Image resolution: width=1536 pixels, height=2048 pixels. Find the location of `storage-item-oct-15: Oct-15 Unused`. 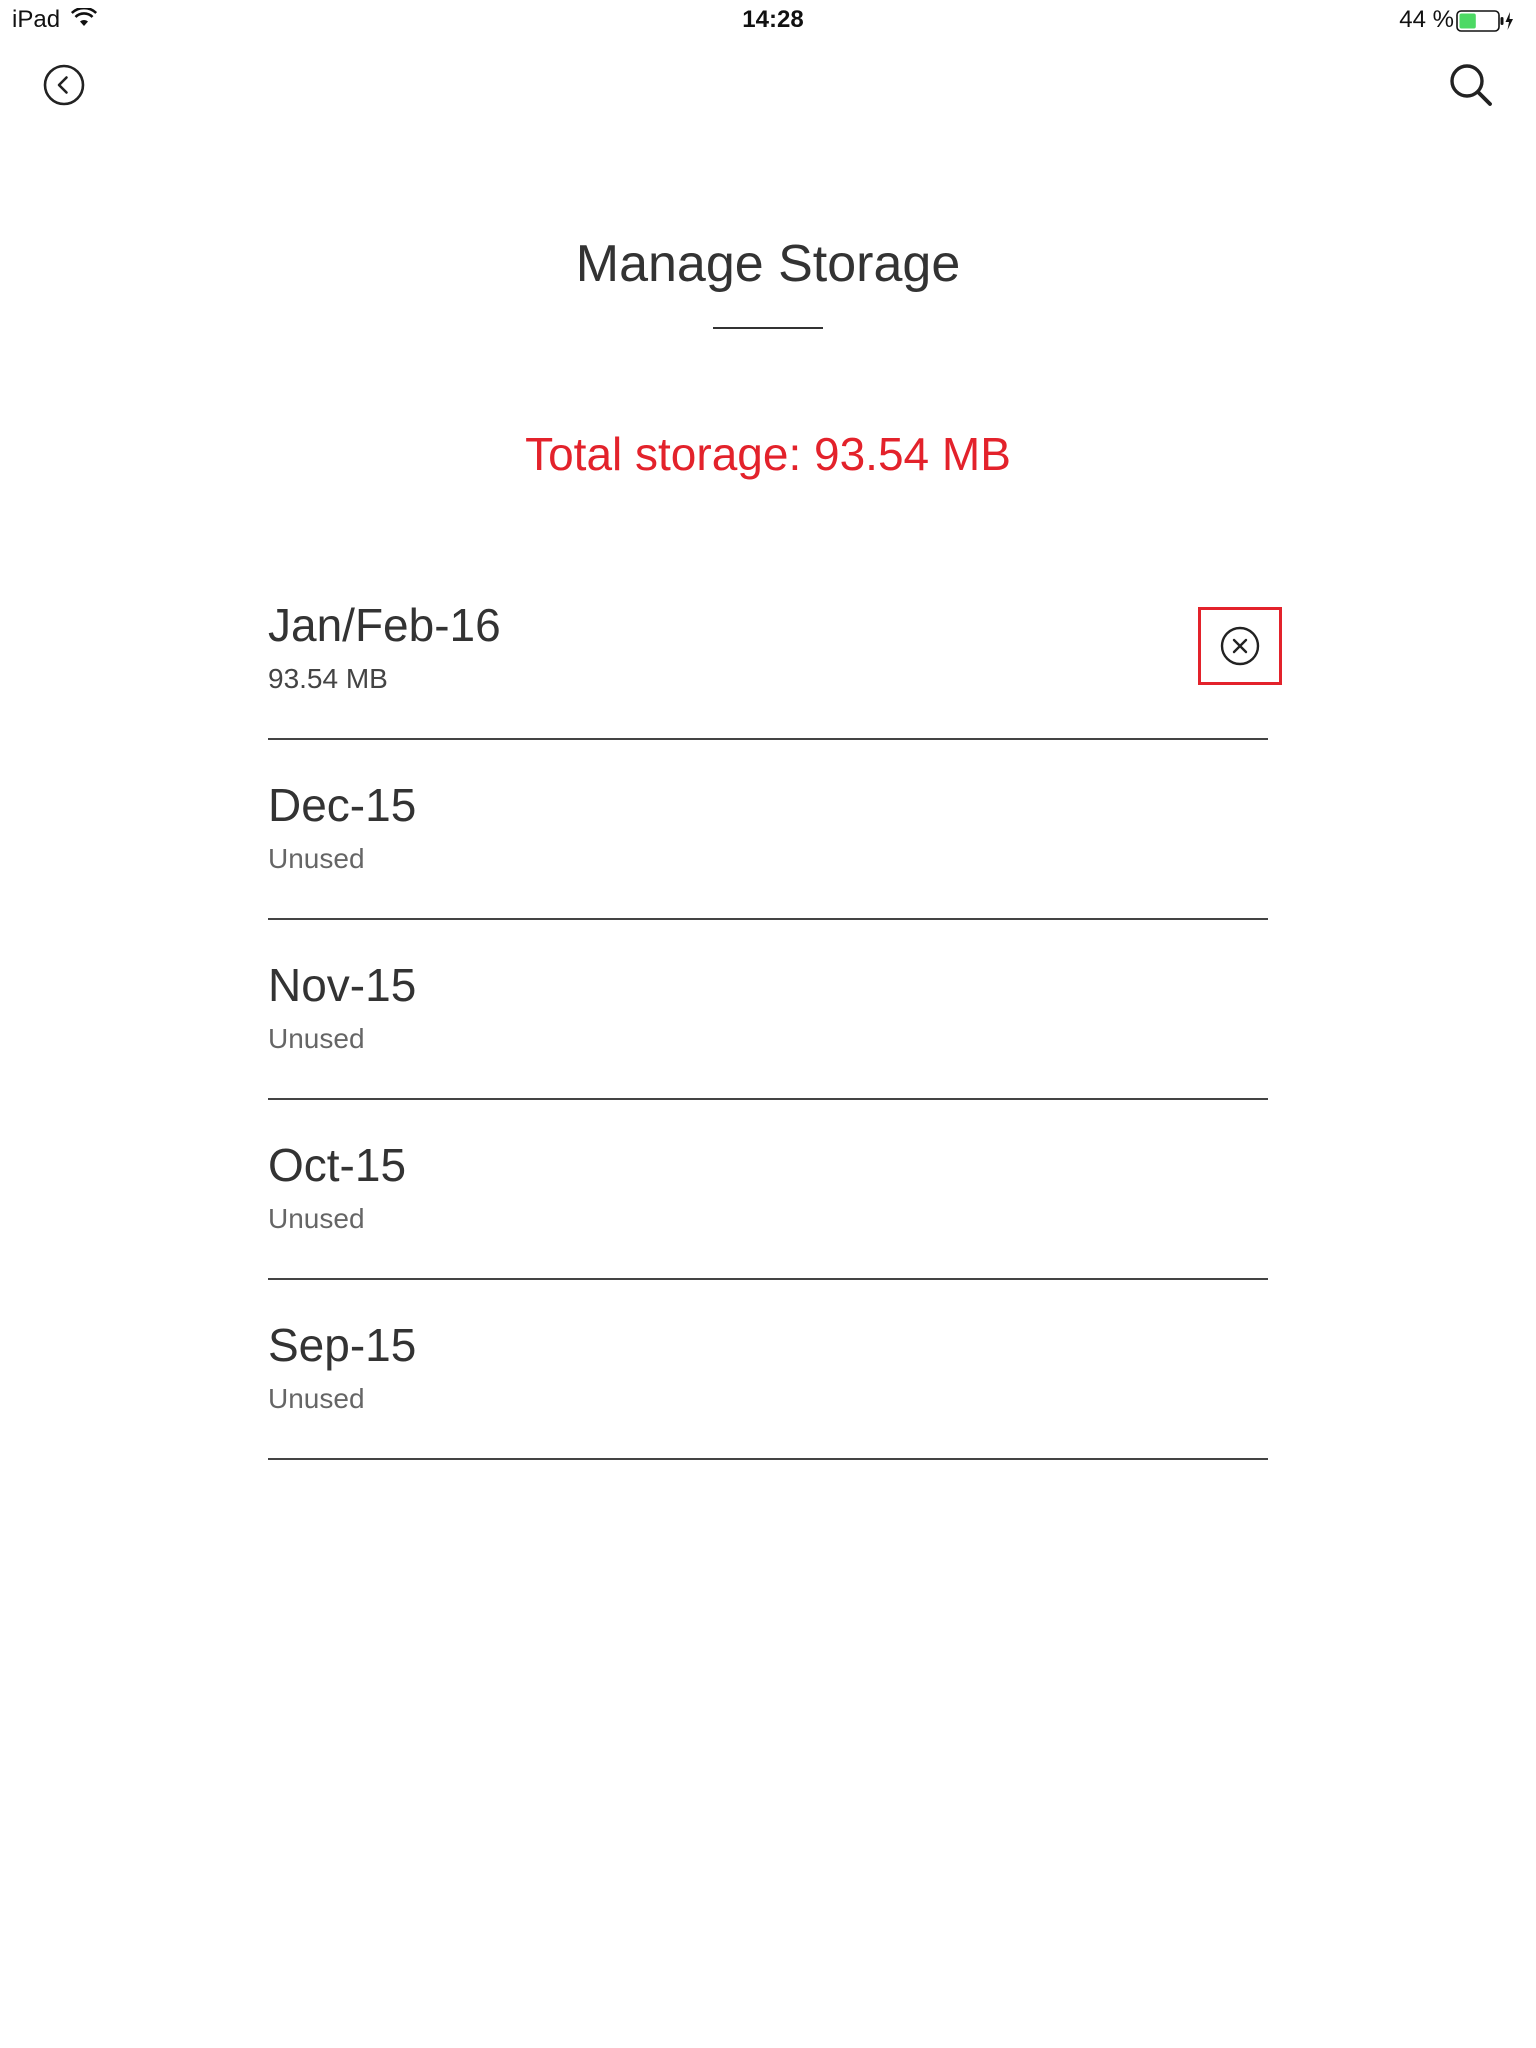

storage-item-oct-15: Oct-15 Unused is located at coordinates (768, 1190).